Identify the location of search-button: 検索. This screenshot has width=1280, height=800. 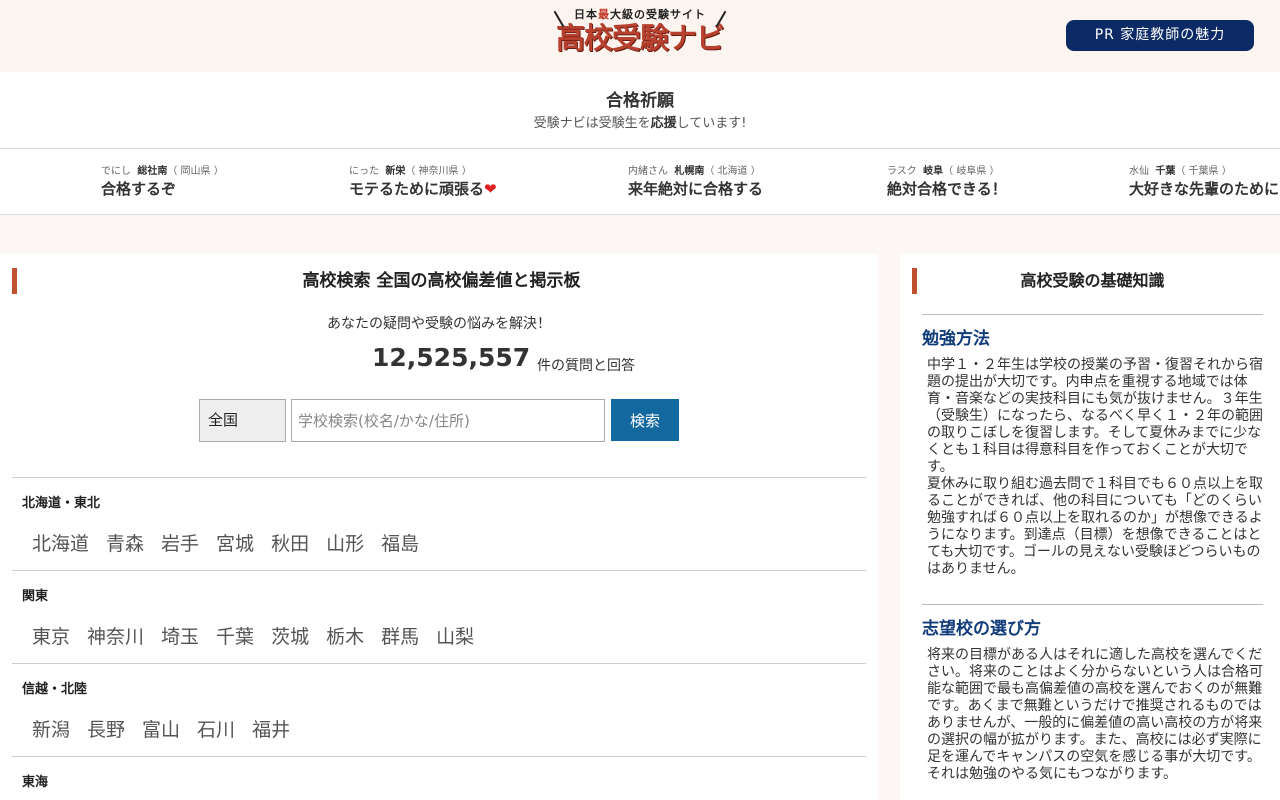
(645, 420).